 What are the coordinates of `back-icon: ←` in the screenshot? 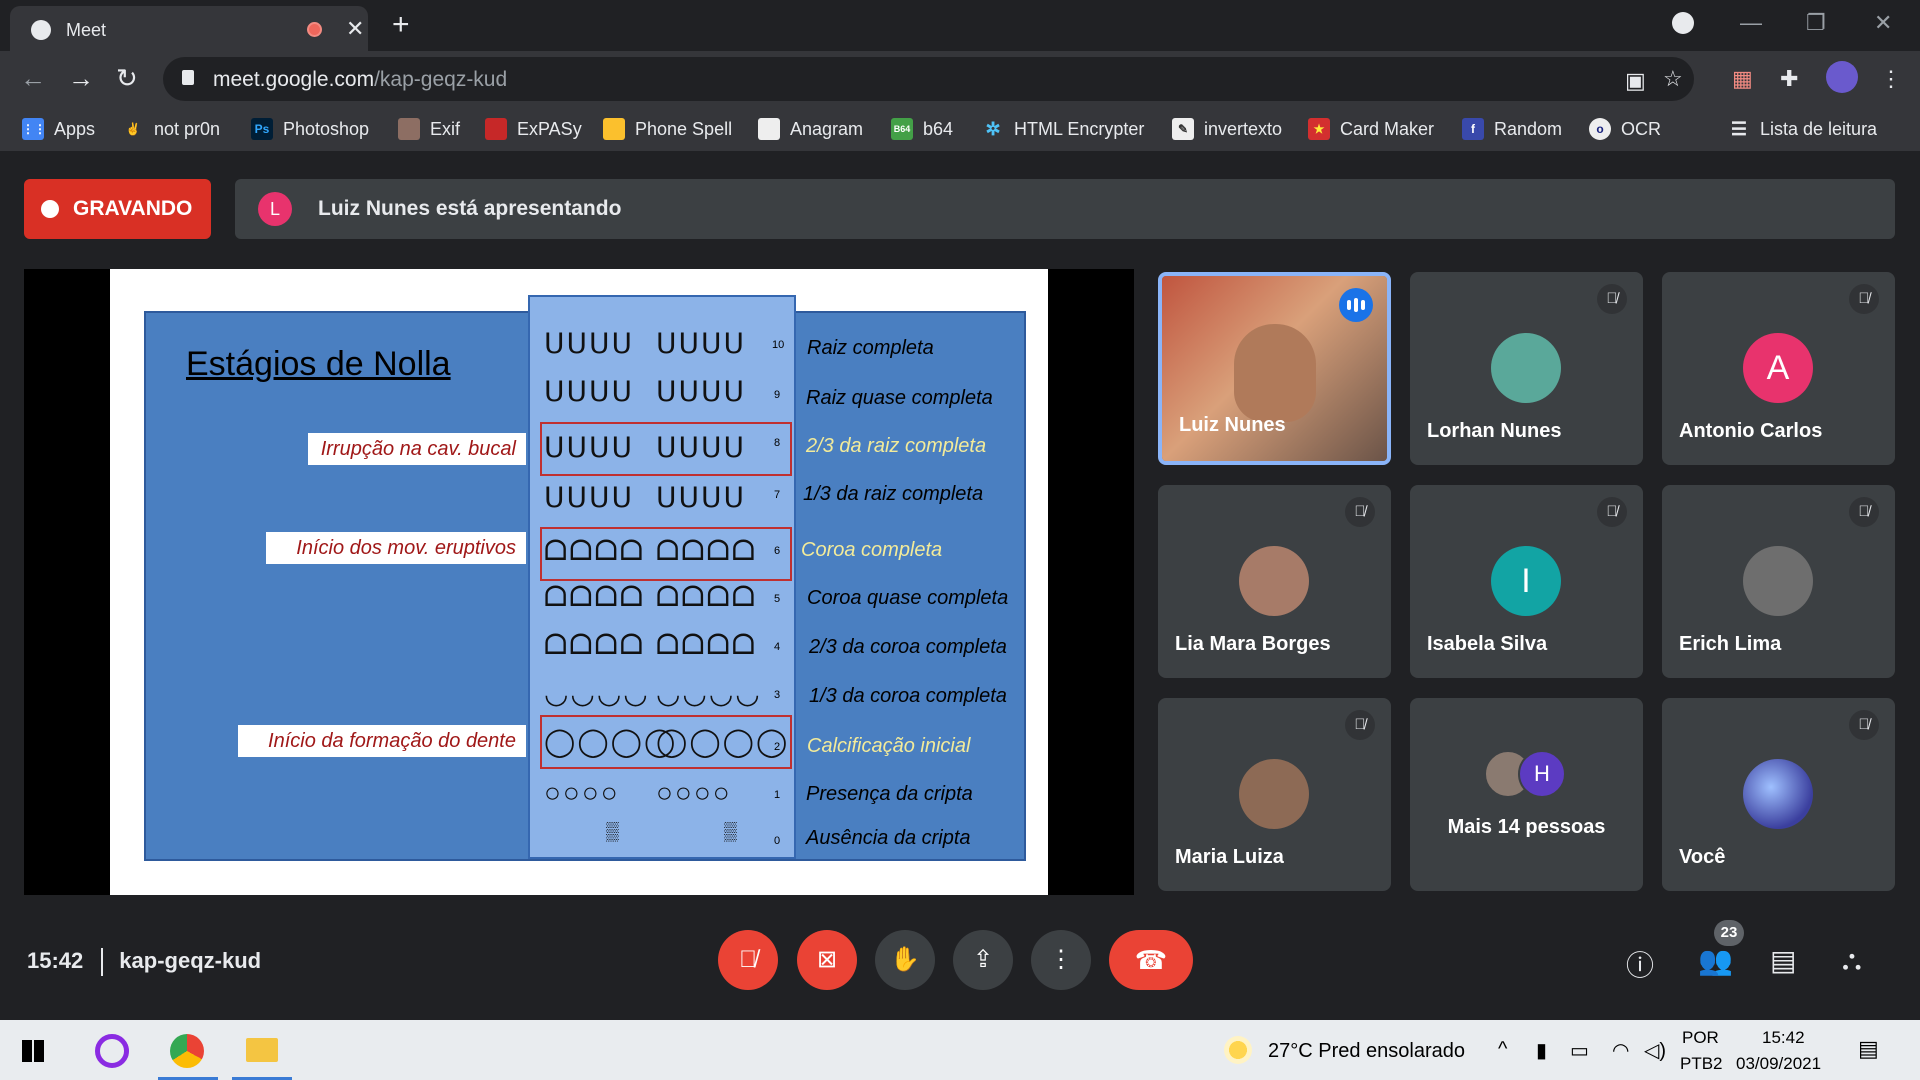 It's located at (33, 78).